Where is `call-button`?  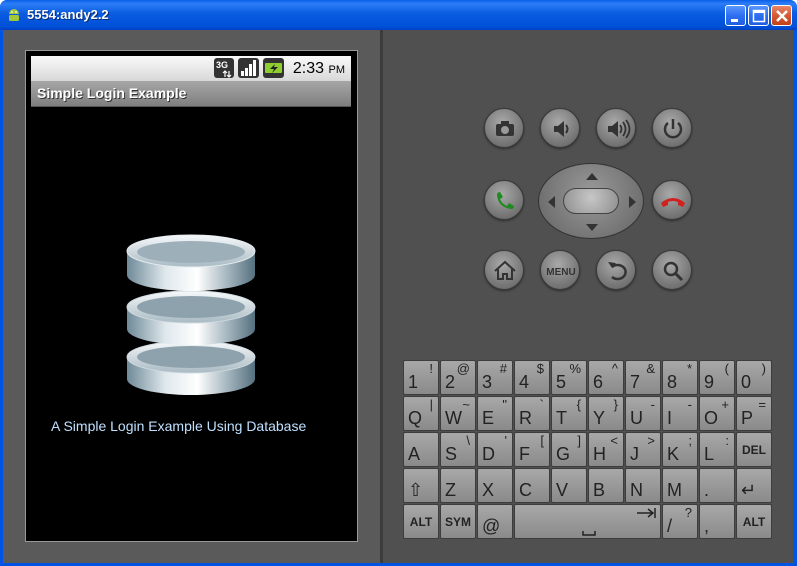 call-button is located at coordinates (504, 200).